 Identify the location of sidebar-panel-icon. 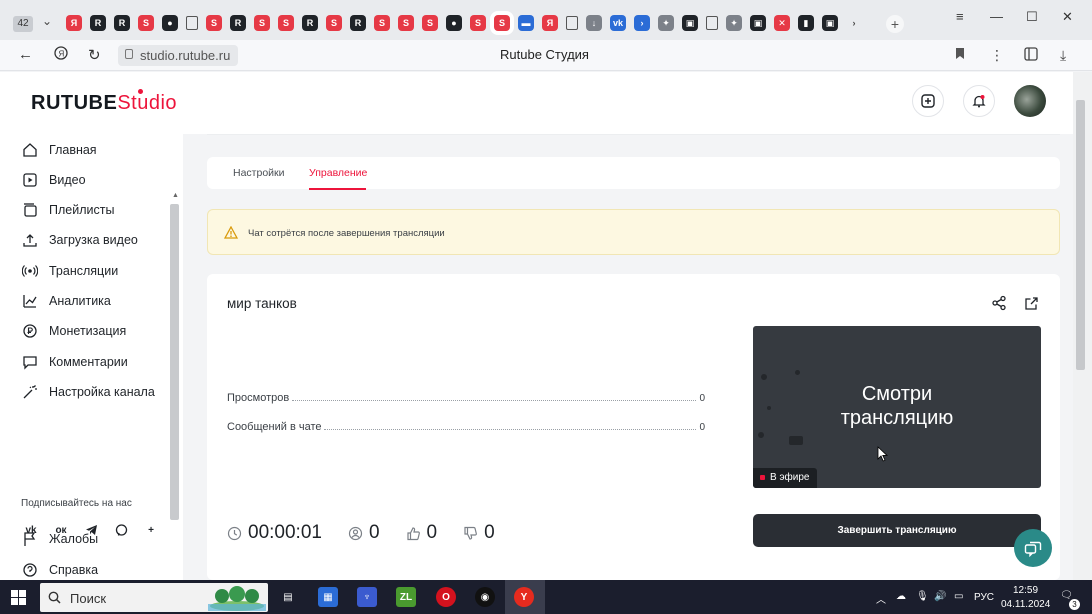
(1031, 55).